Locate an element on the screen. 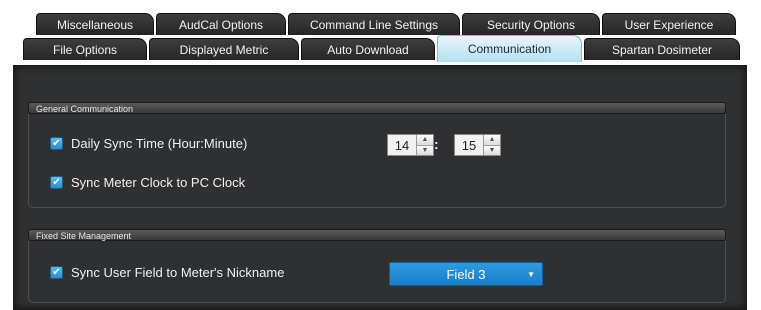  hour-value: 14 is located at coordinates (402, 145).